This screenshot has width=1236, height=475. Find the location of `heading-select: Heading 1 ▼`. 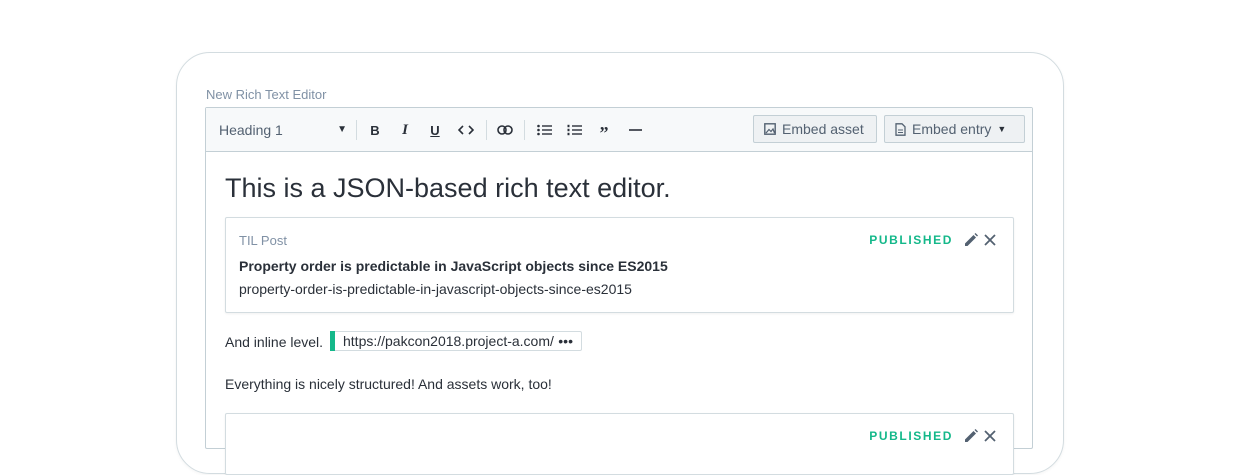

heading-select: Heading 1 ▼ is located at coordinates (283, 130).